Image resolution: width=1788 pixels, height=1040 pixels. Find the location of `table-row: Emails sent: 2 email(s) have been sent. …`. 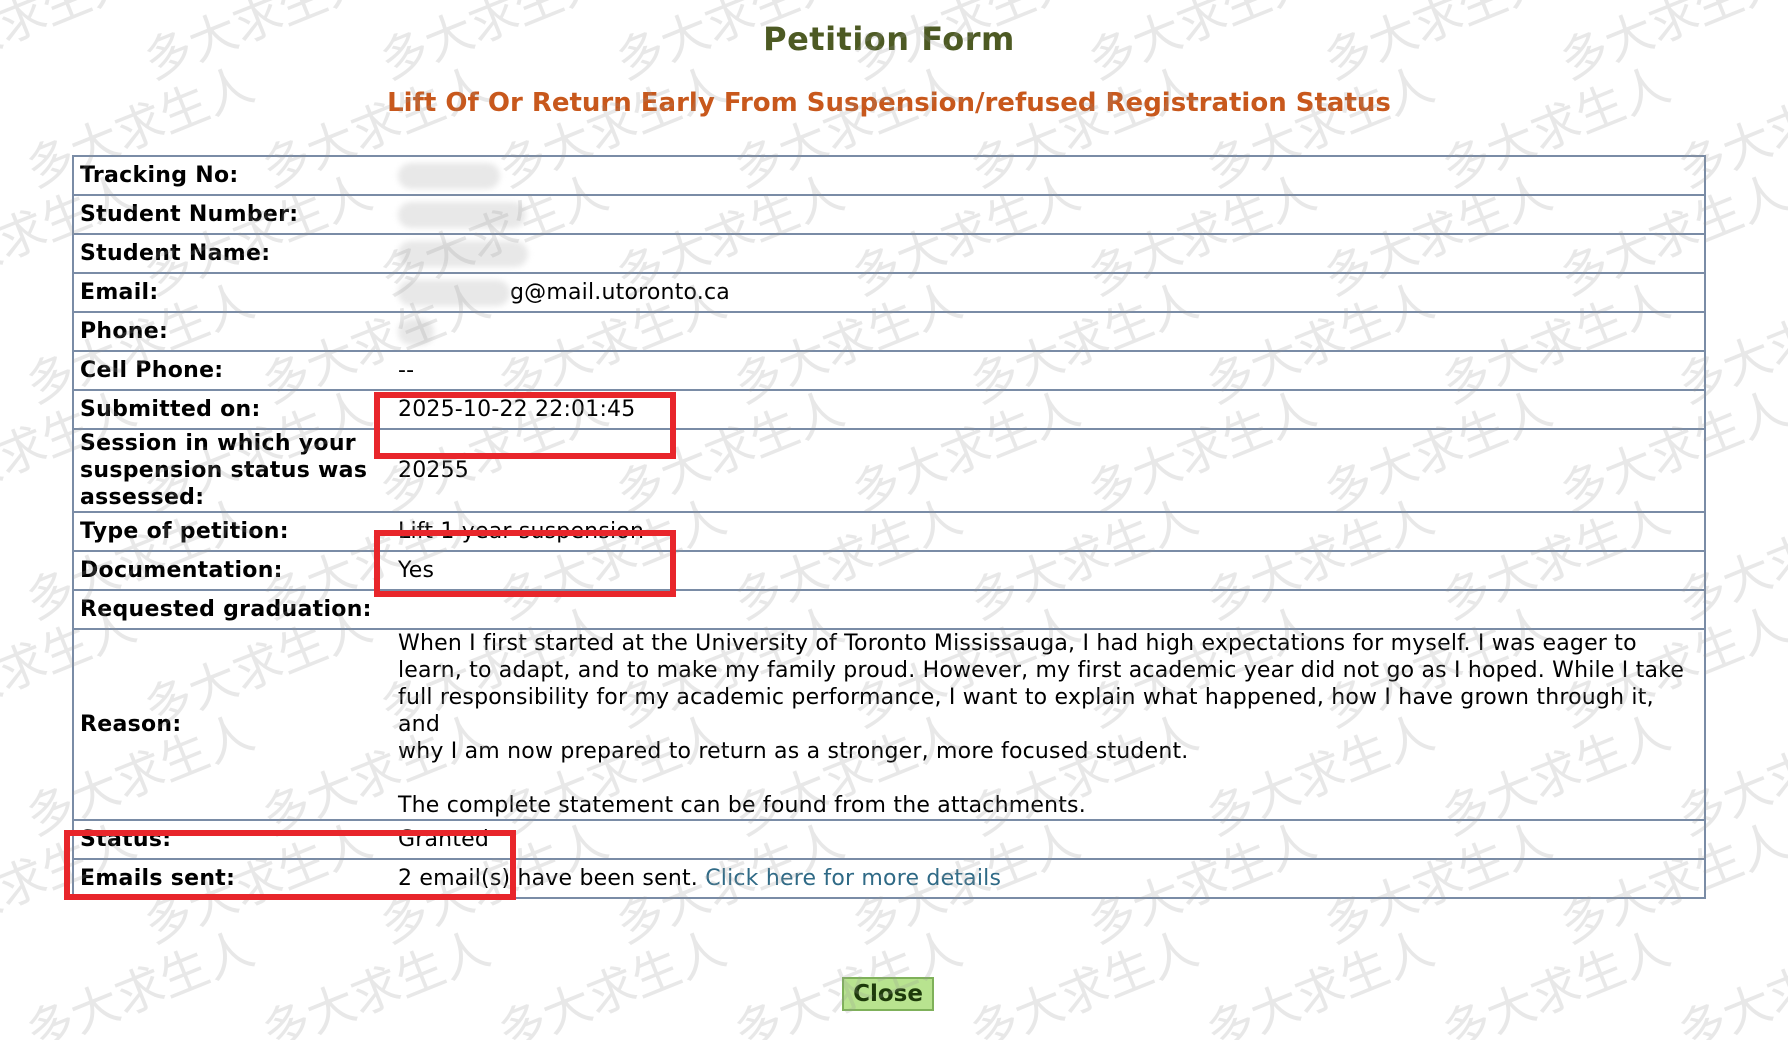

table-row: Emails sent: 2 email(s) have been sent. … is located at coordinates (889, 878).